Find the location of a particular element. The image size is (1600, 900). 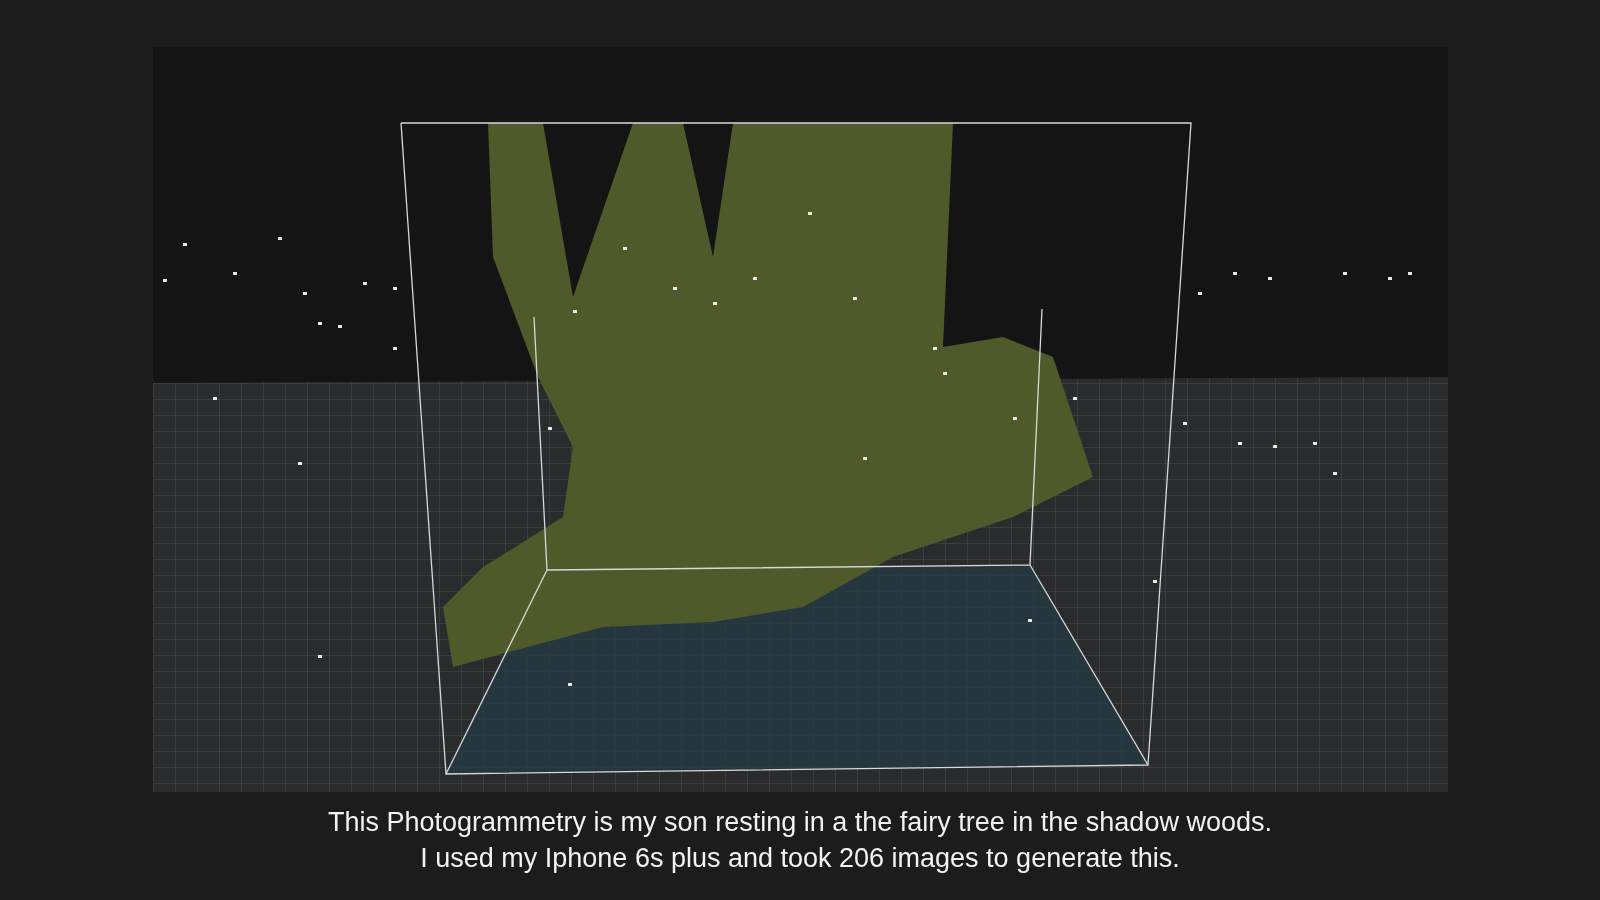

caption-text: This Photogrammetry is my son resting in a the fairy tree in the shadow woods. is located at coordinates (800, 822).